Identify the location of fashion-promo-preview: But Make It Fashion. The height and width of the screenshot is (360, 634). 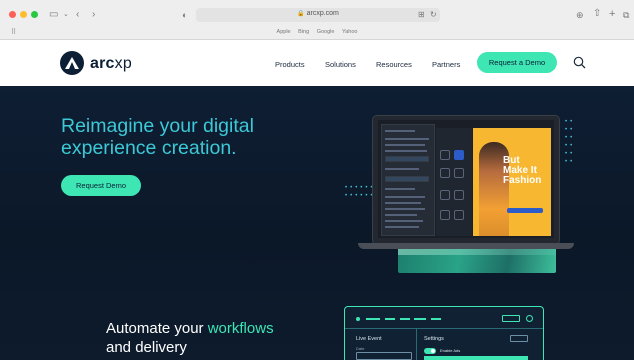
(512, 182).